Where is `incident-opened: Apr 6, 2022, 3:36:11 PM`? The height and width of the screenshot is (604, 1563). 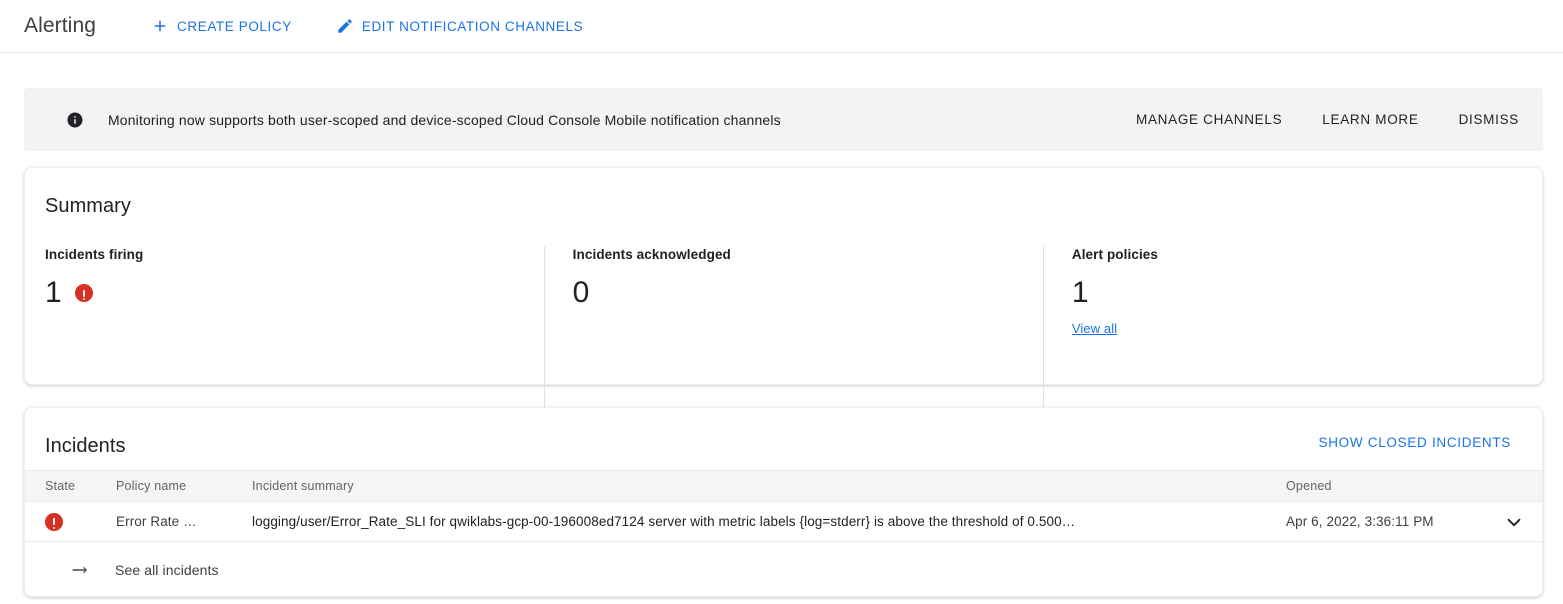
incident-opened: Apr 6, 2022, 3:36:11 PM is located at coordinates (1360, 521).